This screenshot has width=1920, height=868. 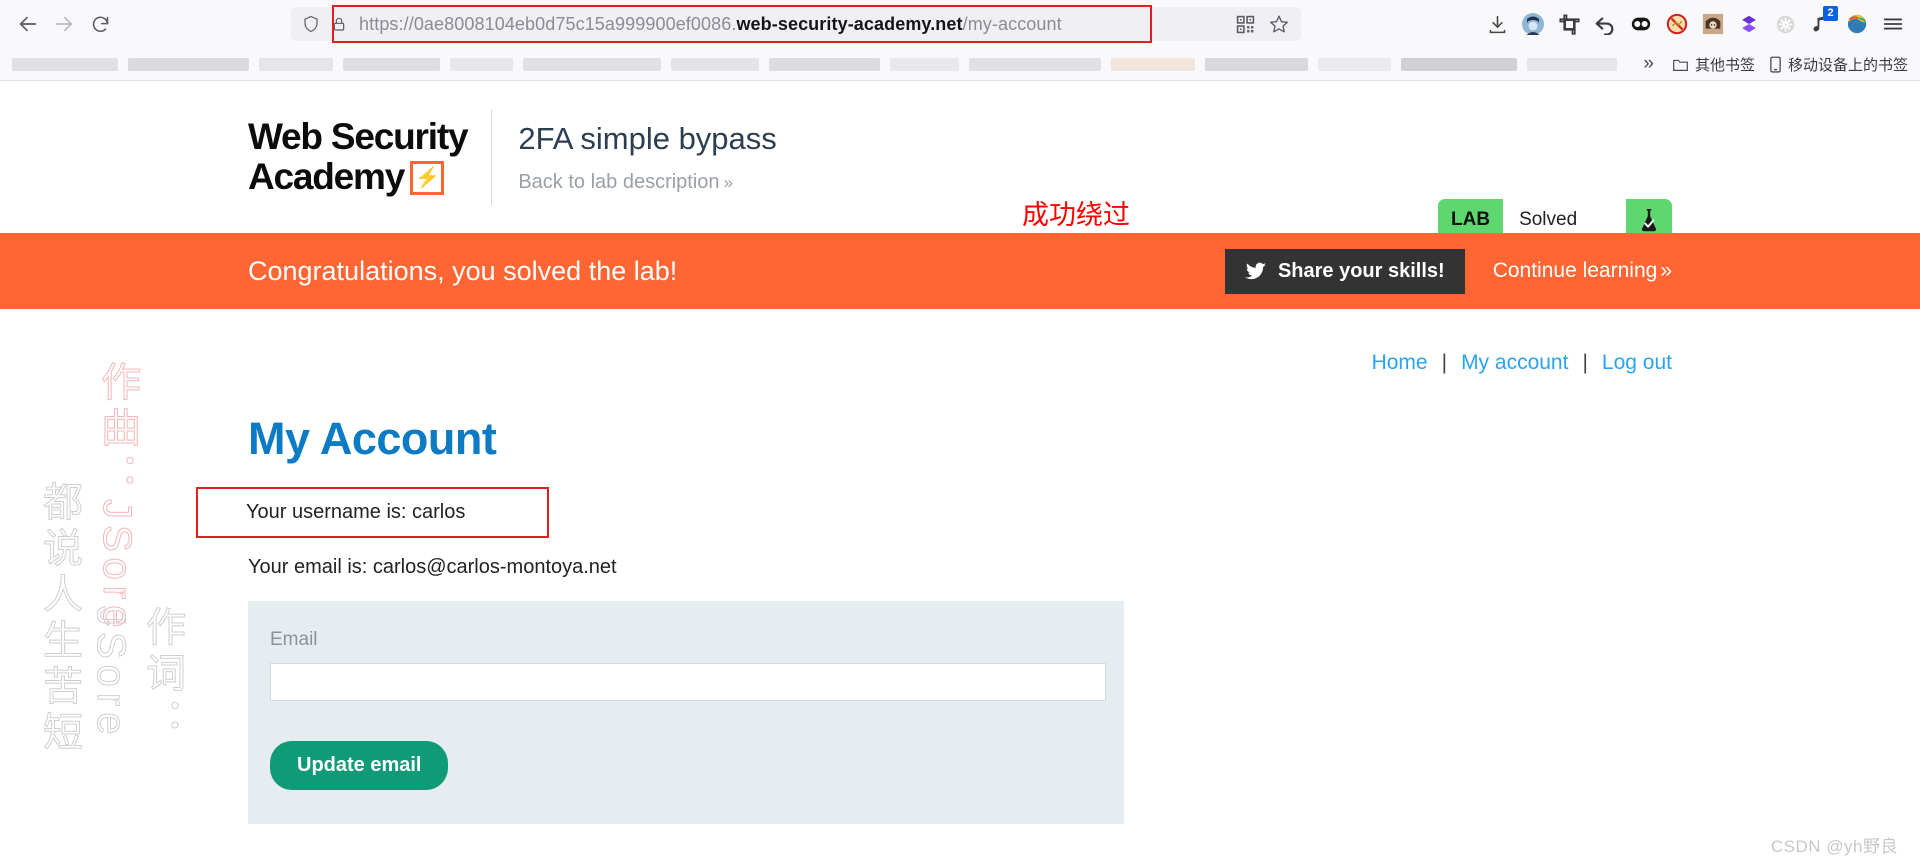 I want to click on blurred-bookmark-items, so click(x=819, y=64).